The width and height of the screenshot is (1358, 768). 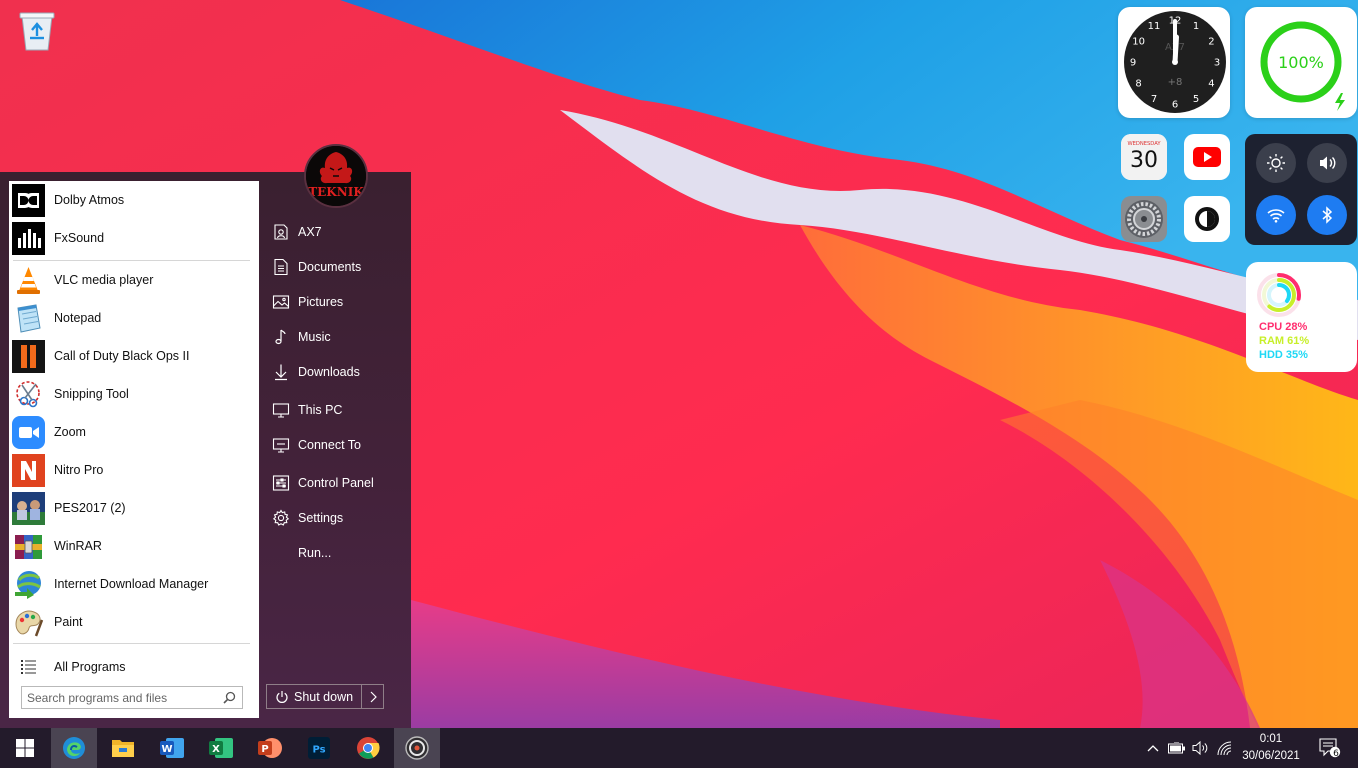 I want to click on clock-number: 11, so click(x=1154, y=26).